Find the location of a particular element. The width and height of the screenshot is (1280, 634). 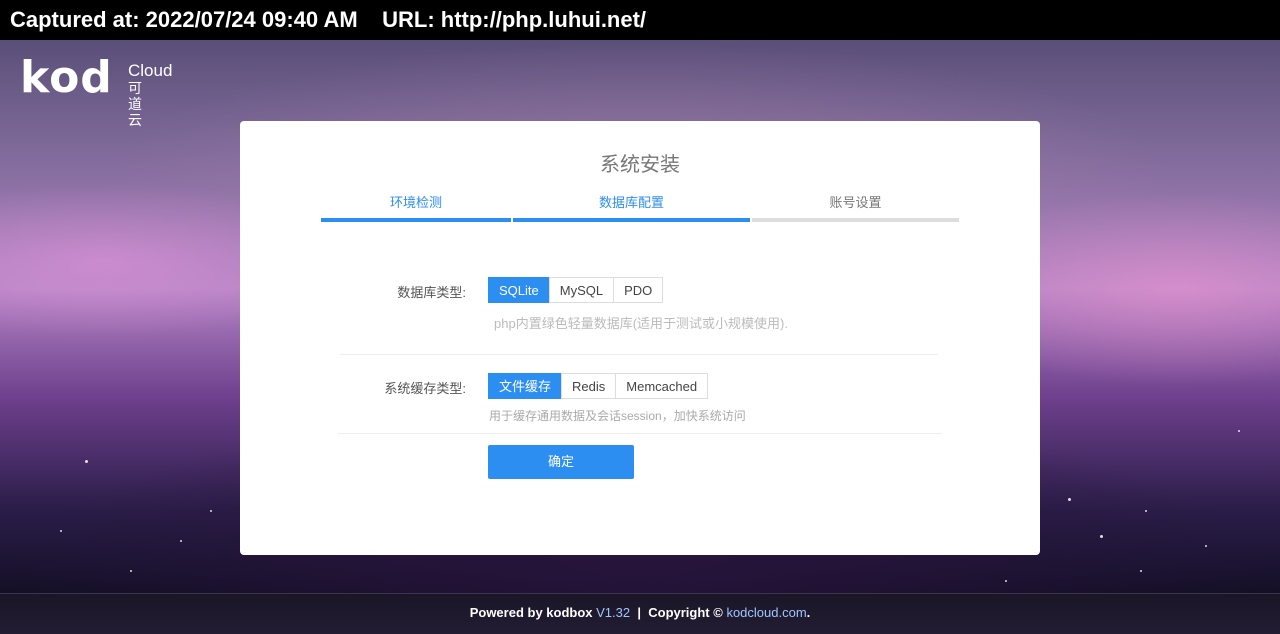

step-bar-account is located at coordinates (855, 220).